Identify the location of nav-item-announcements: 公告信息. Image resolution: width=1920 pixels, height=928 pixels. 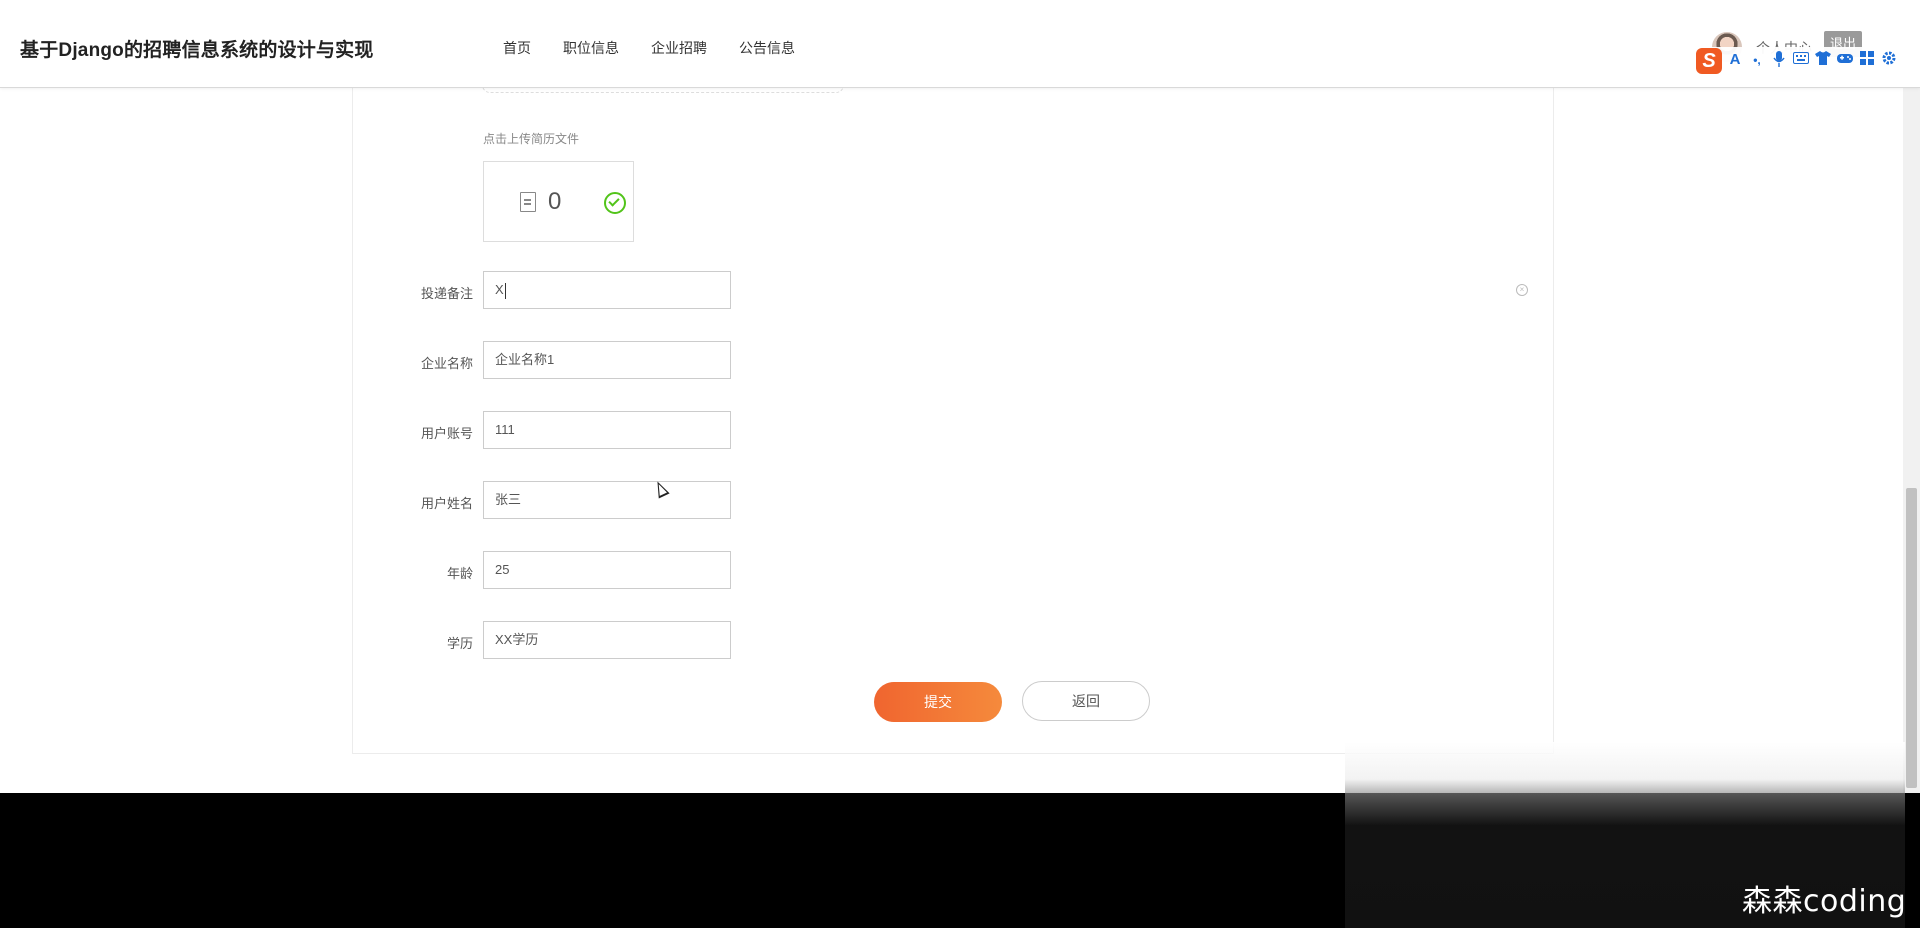
(767, 48).